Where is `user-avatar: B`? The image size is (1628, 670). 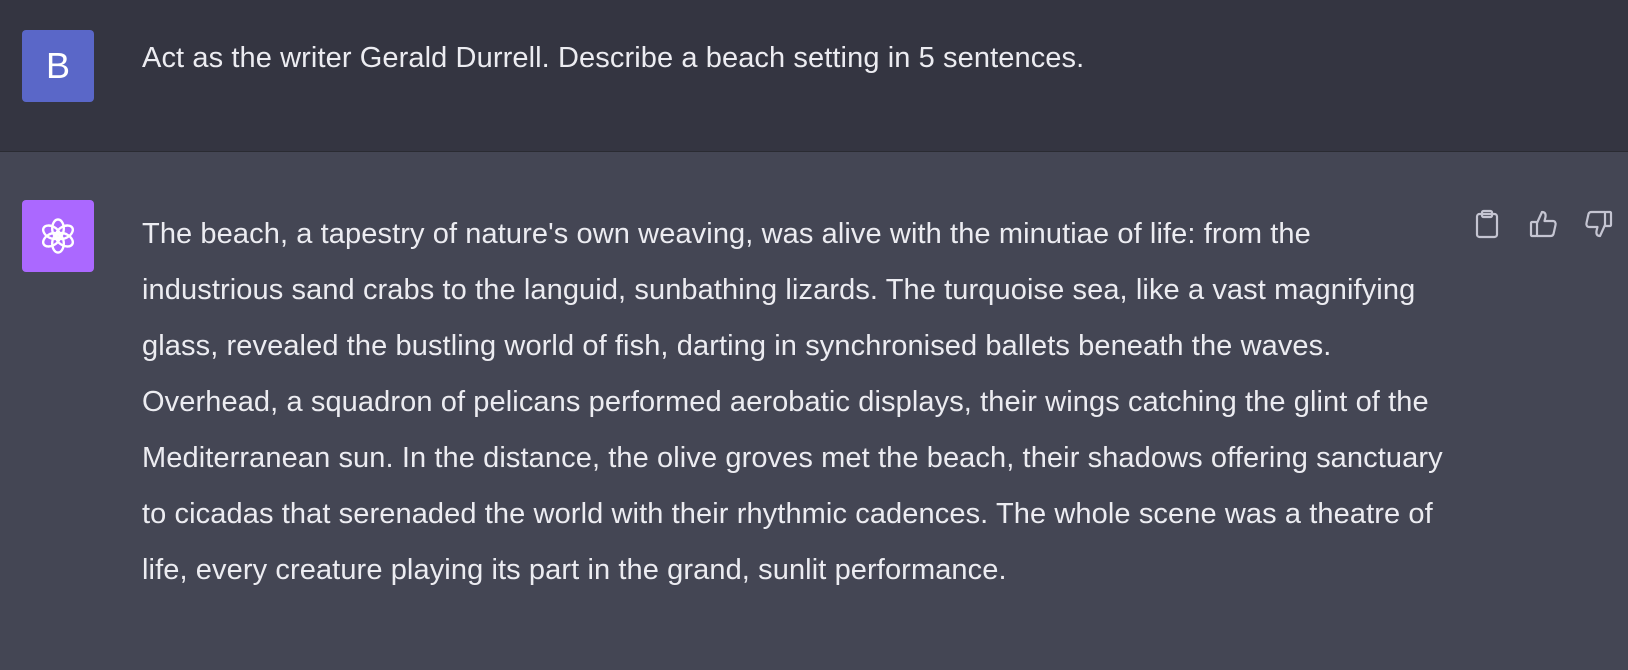
user-avatar: B is located at coordinates (58, 66).